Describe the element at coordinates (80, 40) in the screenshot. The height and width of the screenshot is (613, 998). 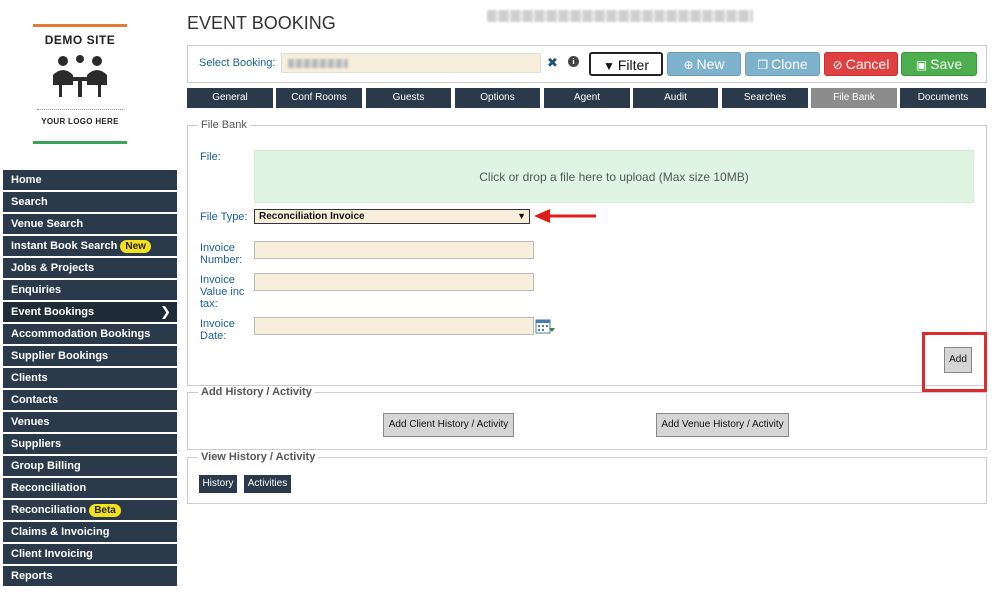
I see `logo-title: DEMO SITE` at that location.